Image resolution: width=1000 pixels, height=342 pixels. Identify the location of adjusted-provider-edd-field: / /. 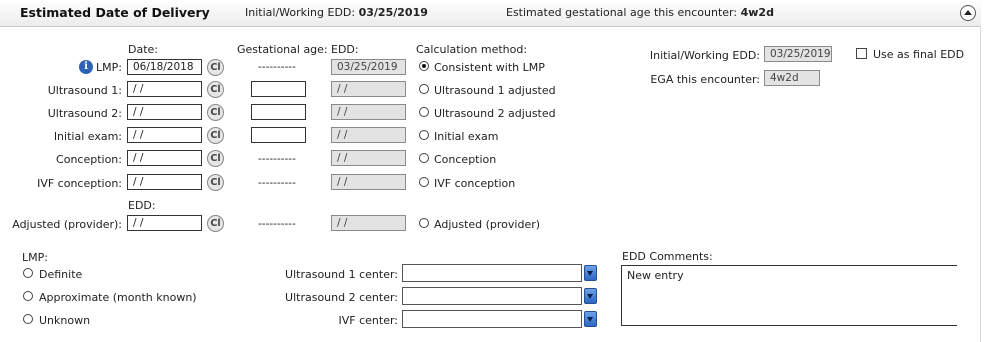
(368, 223).